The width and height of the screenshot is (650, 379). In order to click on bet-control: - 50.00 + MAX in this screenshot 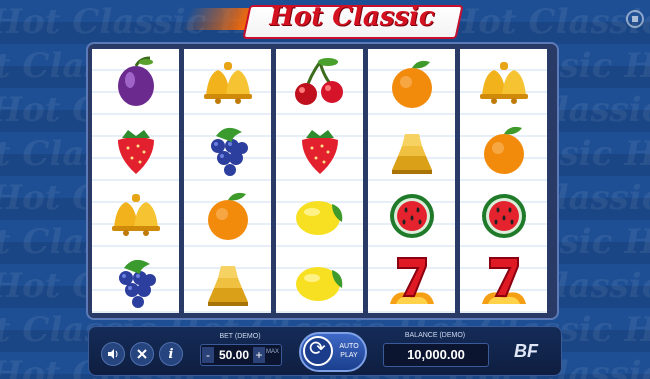, I will do `click(241, 355)`.